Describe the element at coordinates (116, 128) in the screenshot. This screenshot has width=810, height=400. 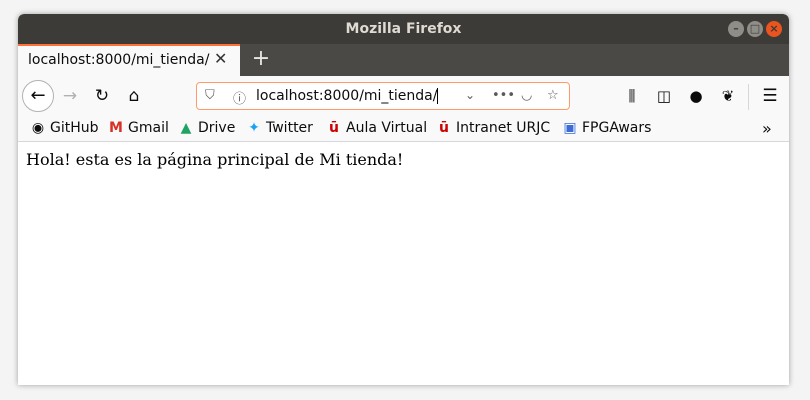
I see `gmail-icon: M` at that location.